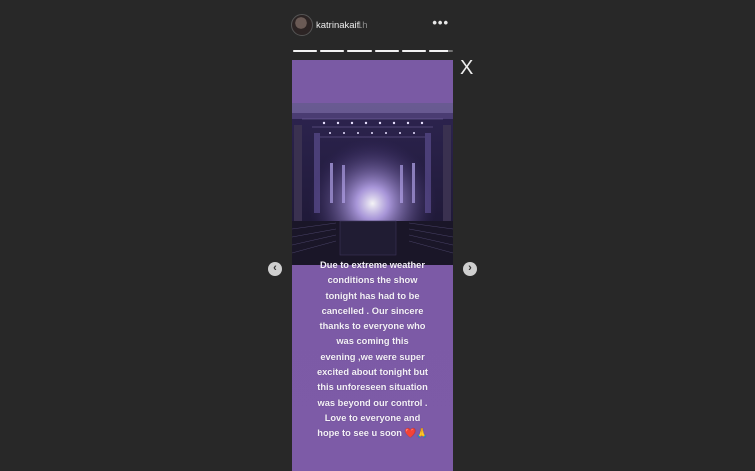 This screenshot has width=755, height=471. What do you see at coordinates (440, 22) in the screenshot?
I see `more-options-icon: •••` at bounding box center [440, 22].